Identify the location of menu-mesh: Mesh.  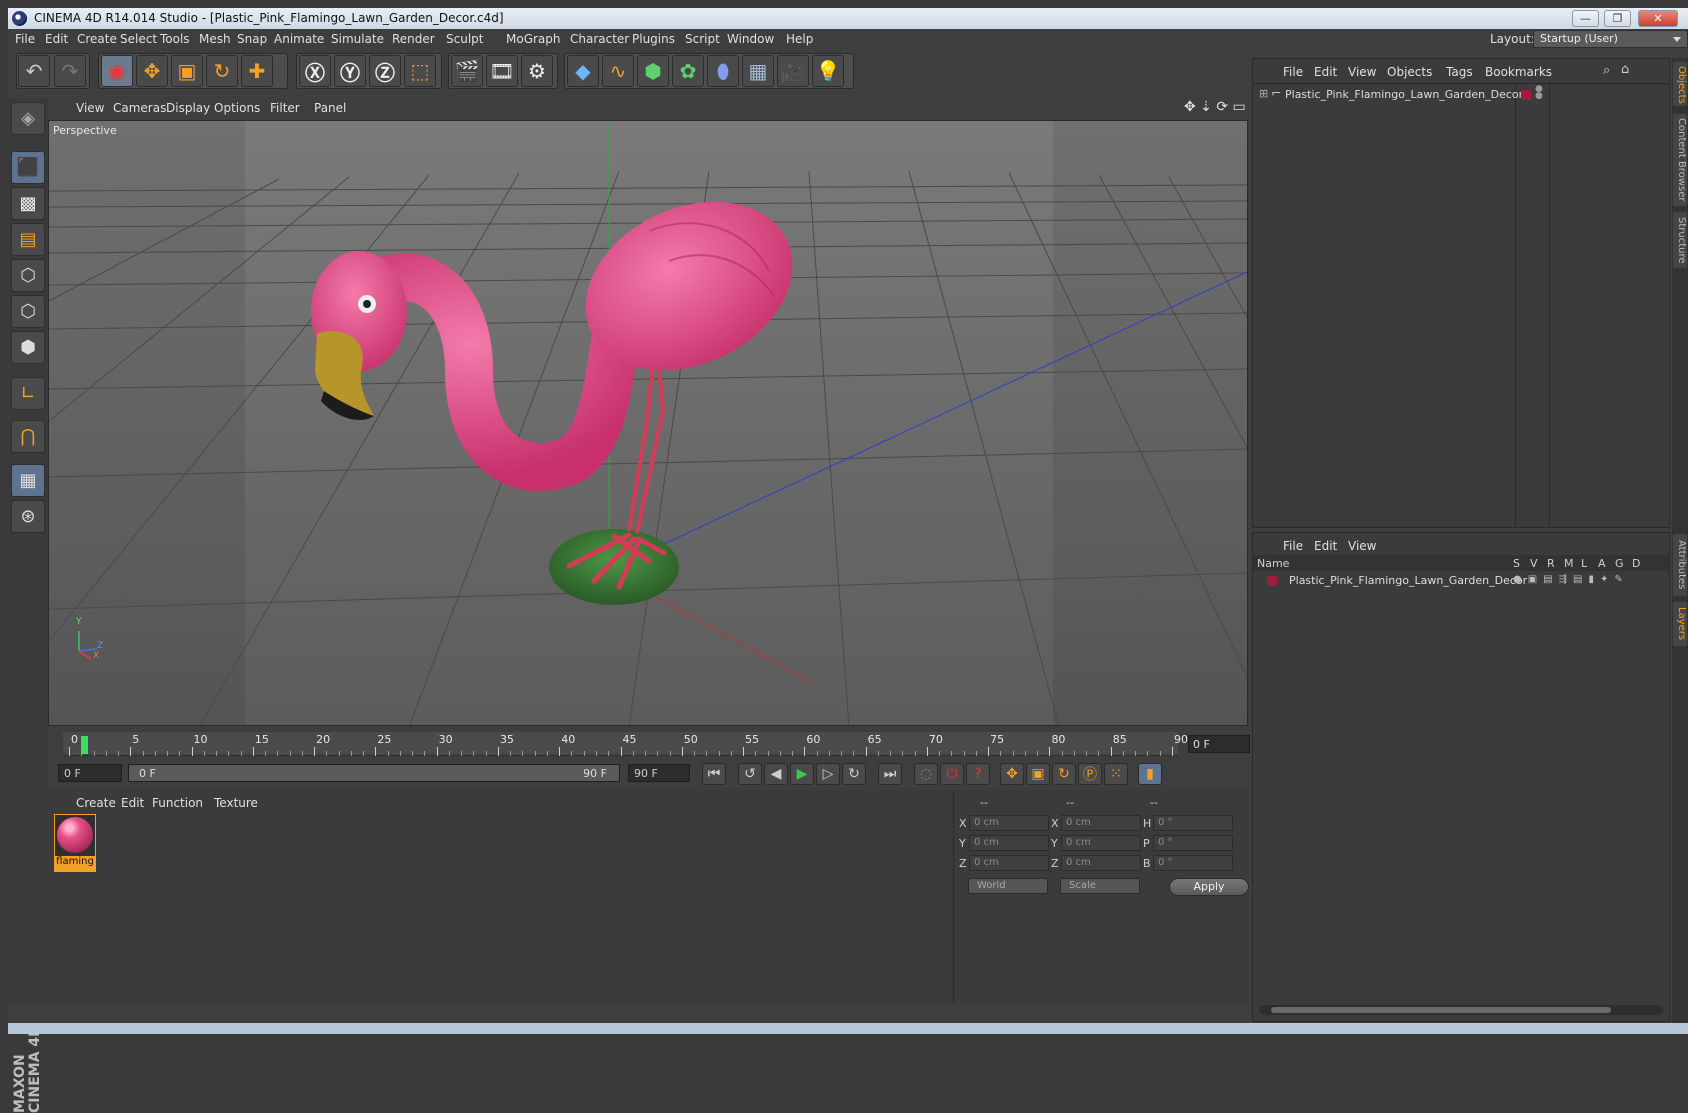
(215, 39).